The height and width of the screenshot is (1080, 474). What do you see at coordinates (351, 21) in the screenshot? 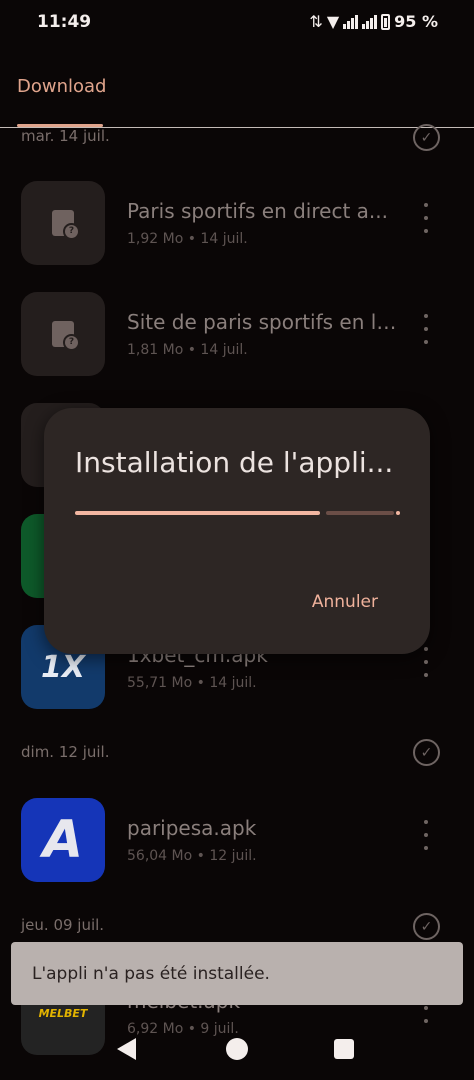
I see `signal-1-icon` at bounding box center [351, 21].